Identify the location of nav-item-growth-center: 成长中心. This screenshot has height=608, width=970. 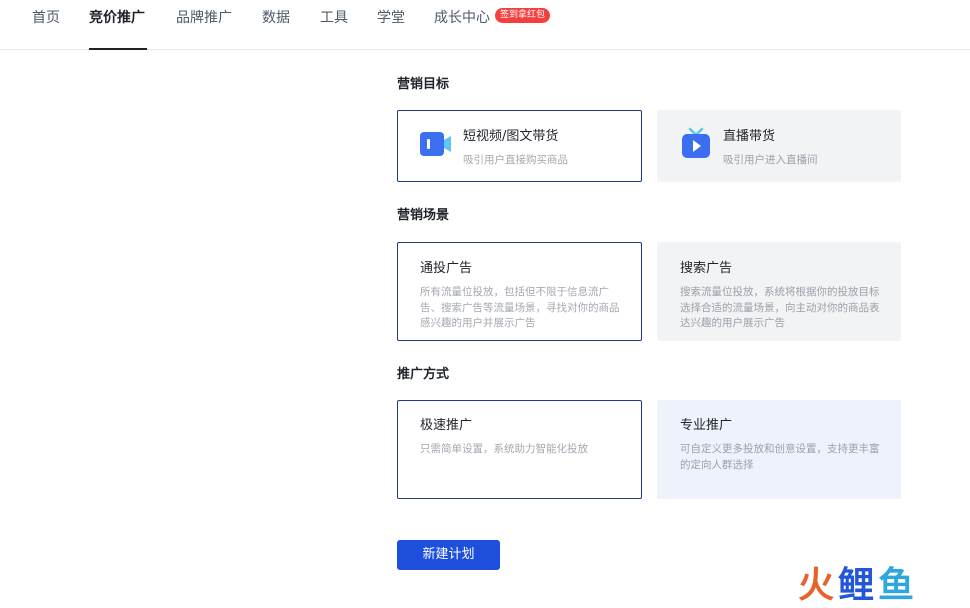
(462, 30).